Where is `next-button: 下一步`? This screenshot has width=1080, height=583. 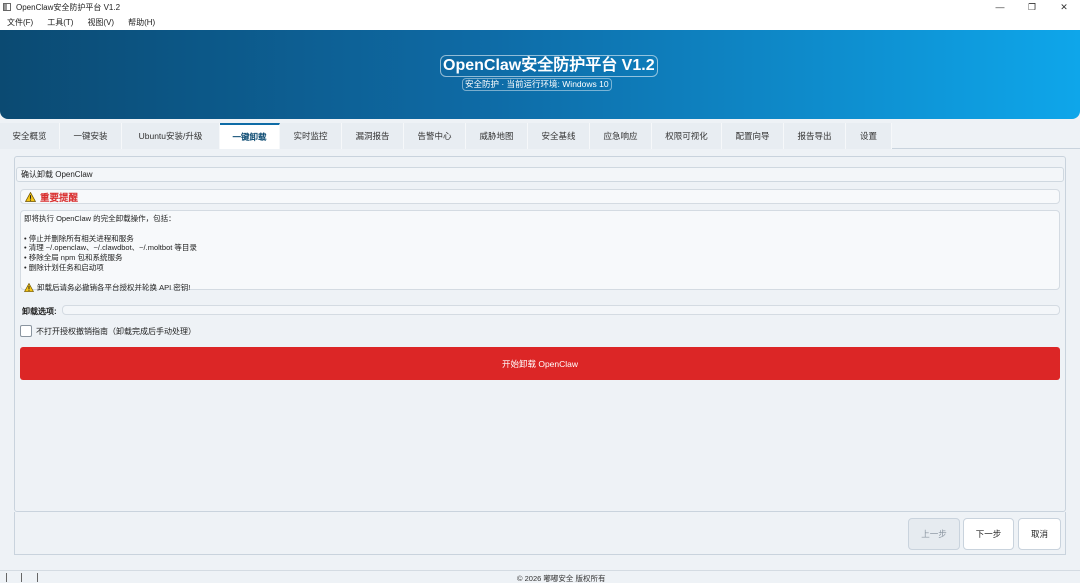 next-button: 下一步 is located at coordinates (988, 534).